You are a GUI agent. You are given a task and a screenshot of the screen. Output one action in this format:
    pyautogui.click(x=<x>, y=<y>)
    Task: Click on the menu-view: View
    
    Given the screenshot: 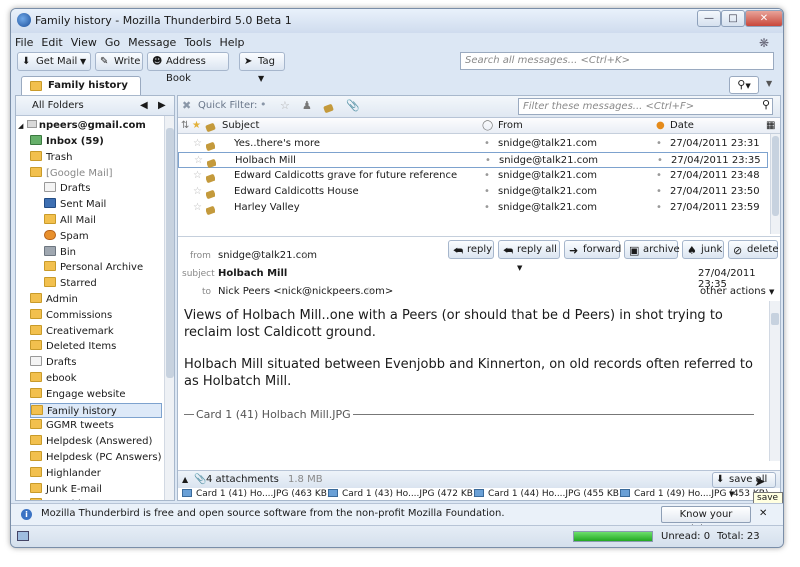 What is the action you would take?
    pyautogui.click(x=84, y=41)
    